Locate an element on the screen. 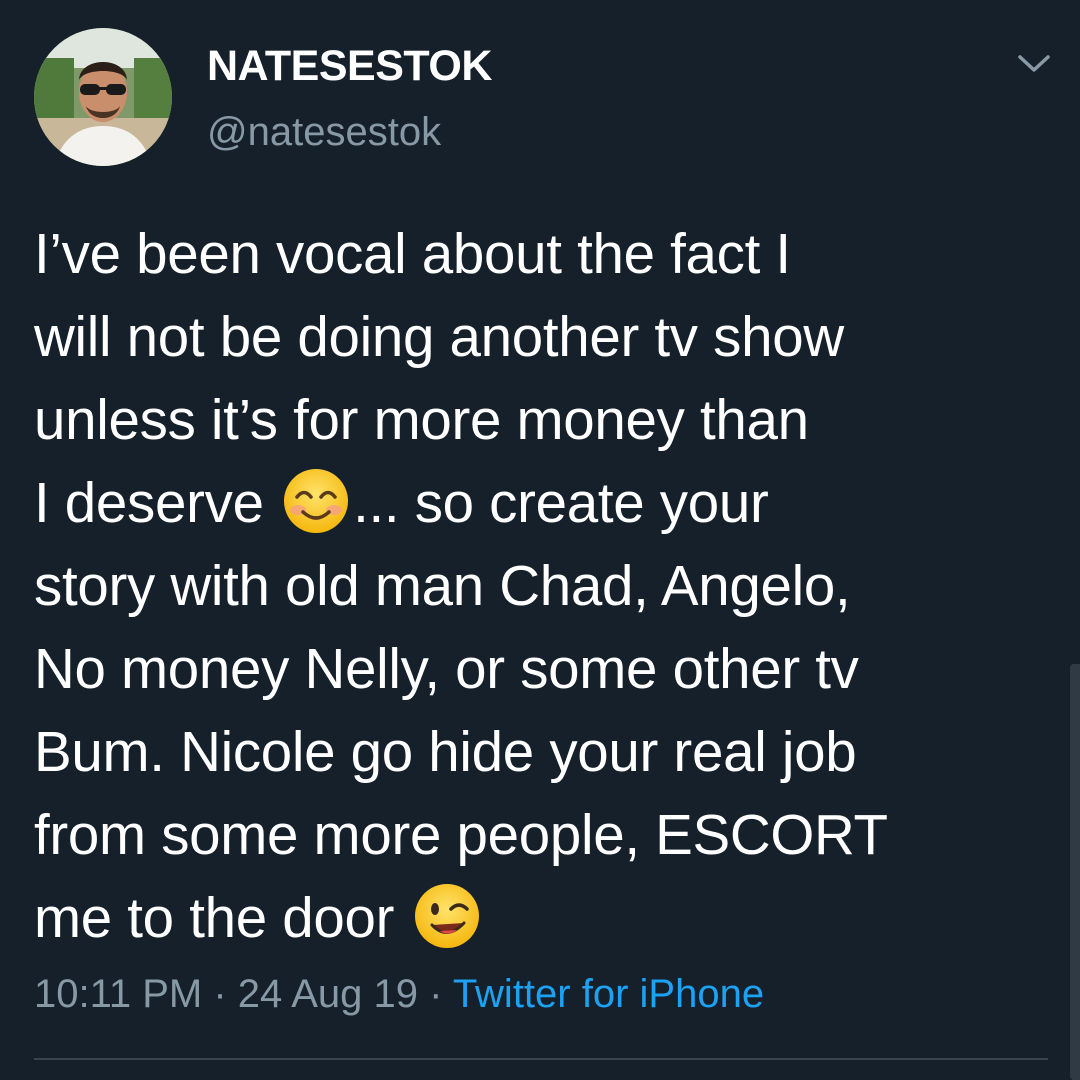  scrollbar is located at coordinates (1075, 872).